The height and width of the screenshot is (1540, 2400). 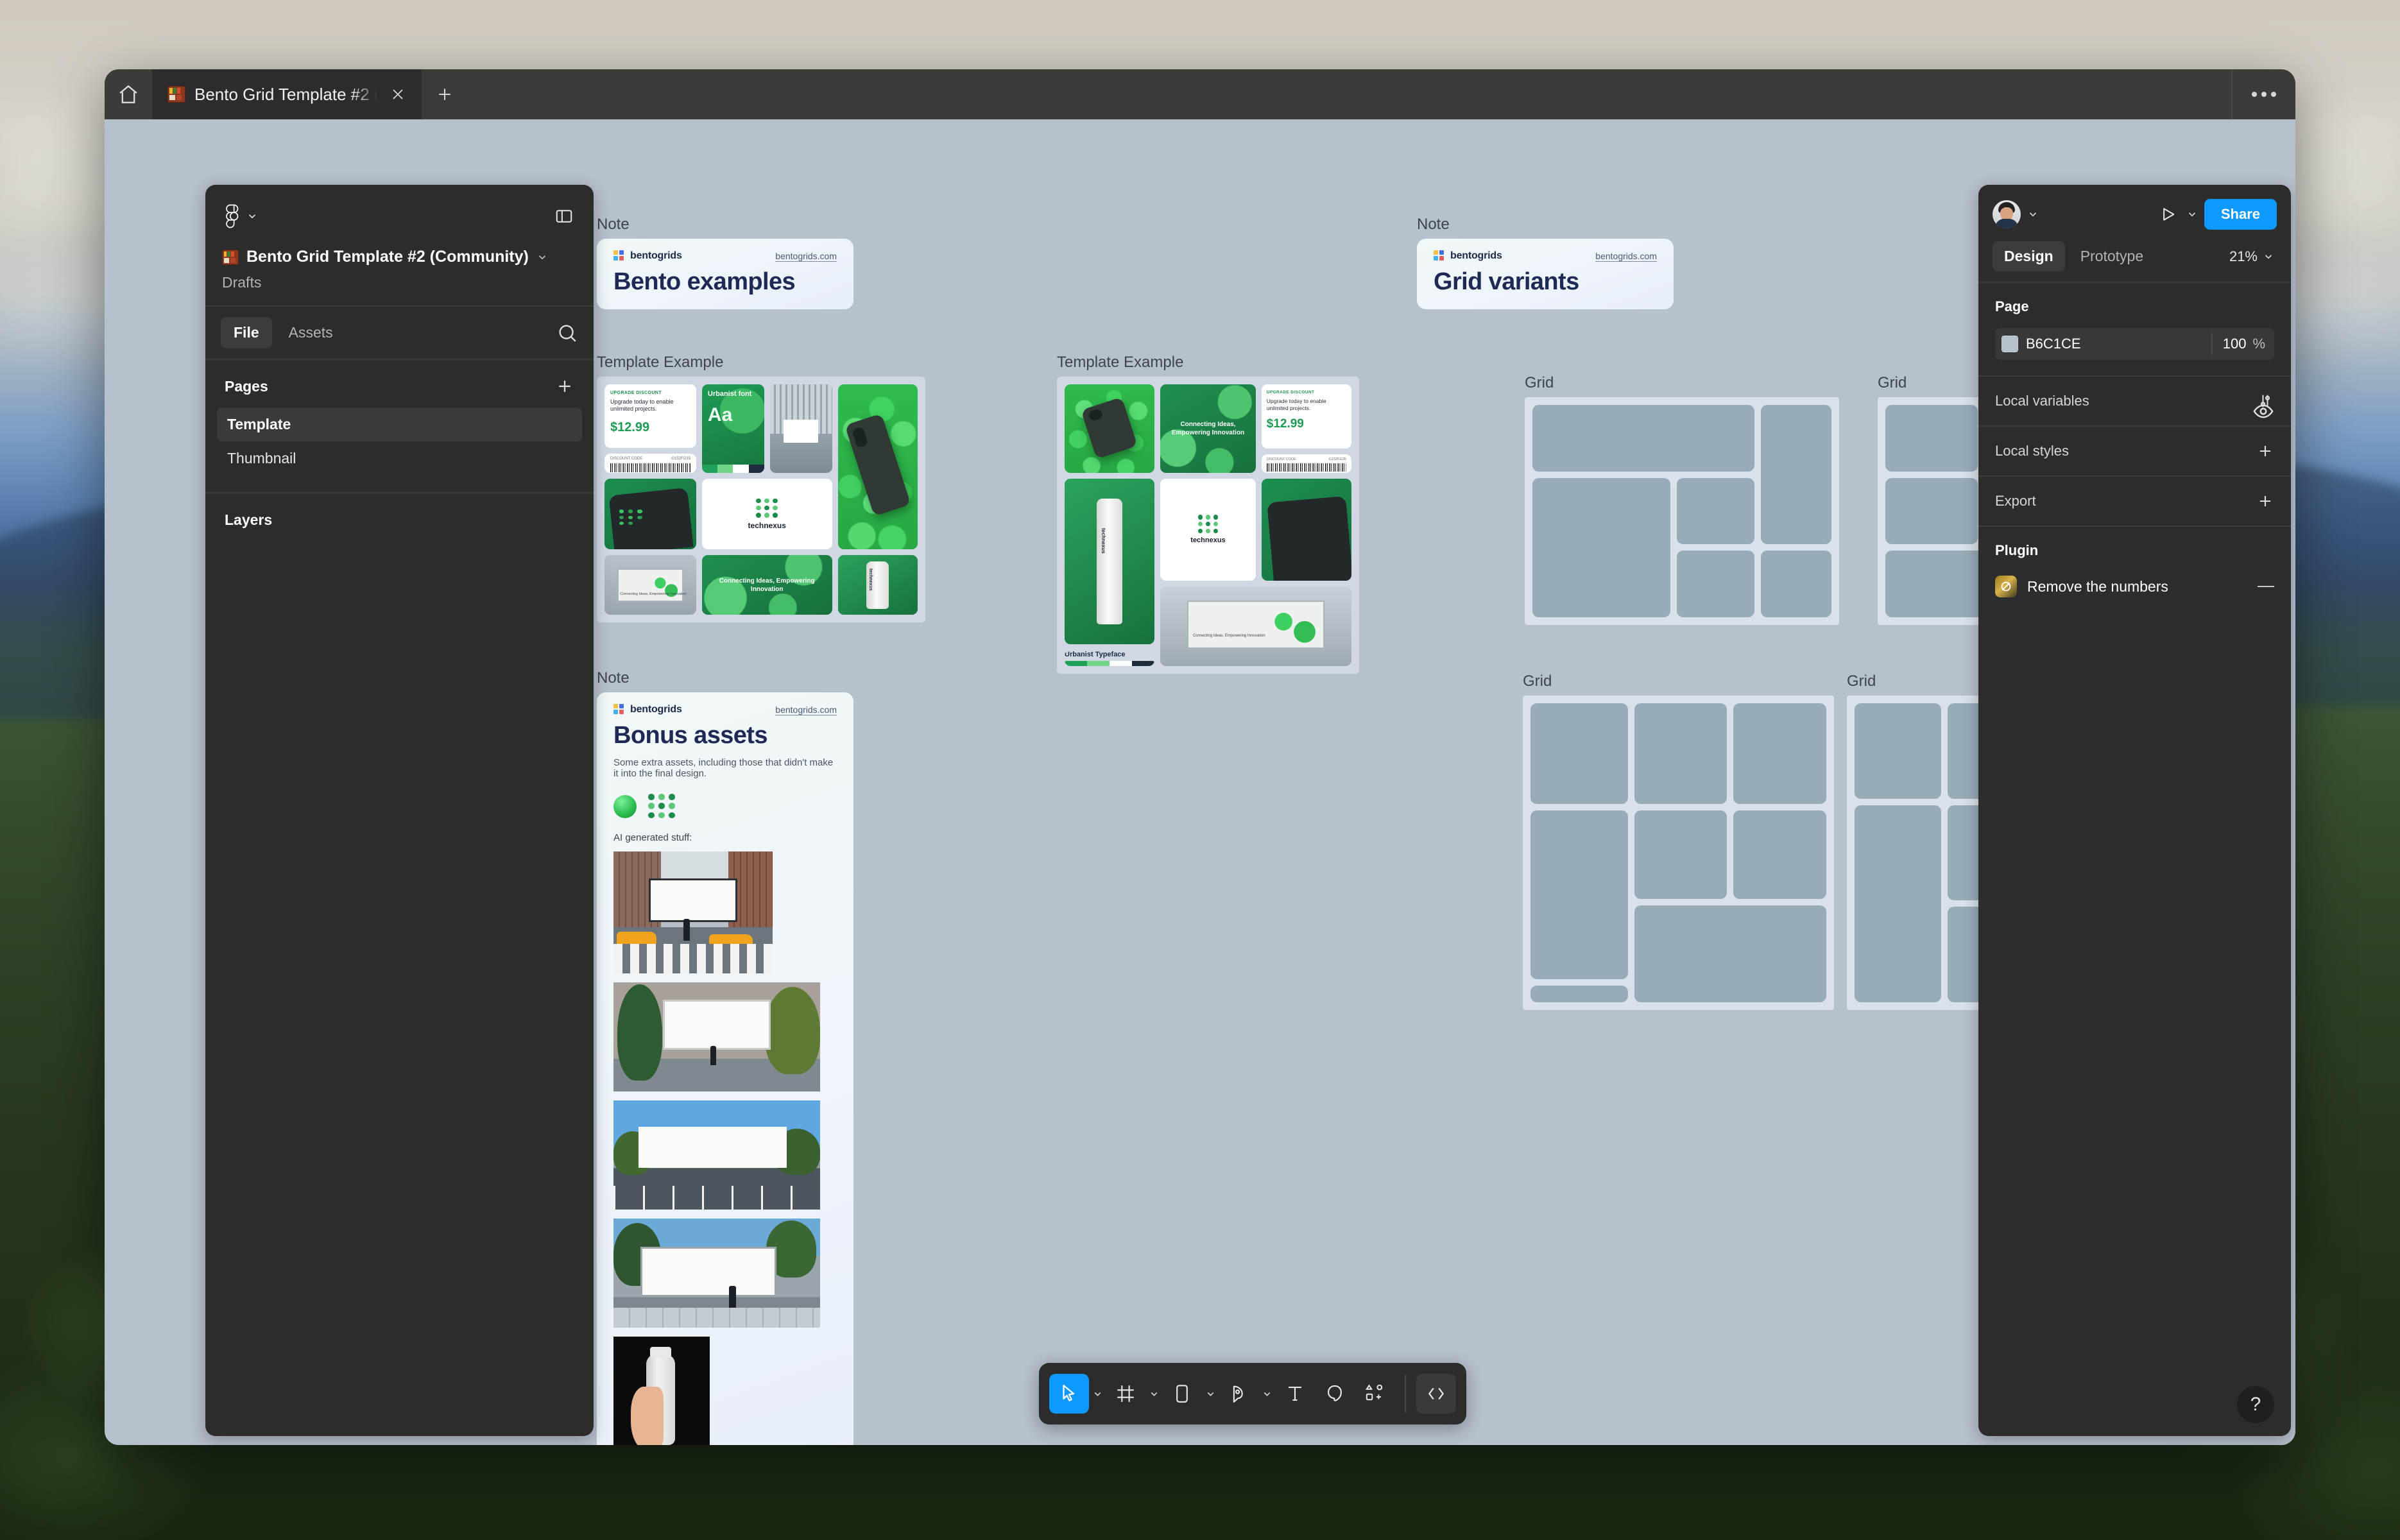 What do you see at coordinates (2118, 344) in the screenshot?
I see `fill-hex-value: B6C1CE` at bounding box center [2118, 344].